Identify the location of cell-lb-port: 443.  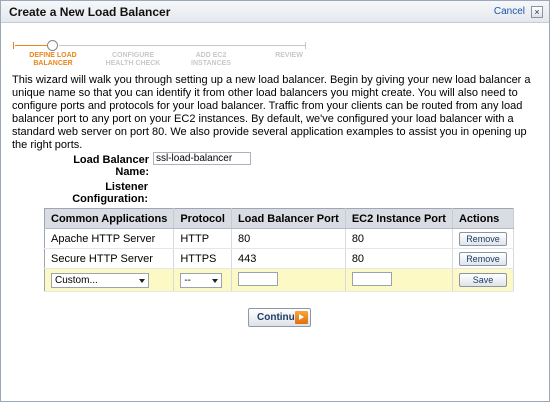
(288, 258).